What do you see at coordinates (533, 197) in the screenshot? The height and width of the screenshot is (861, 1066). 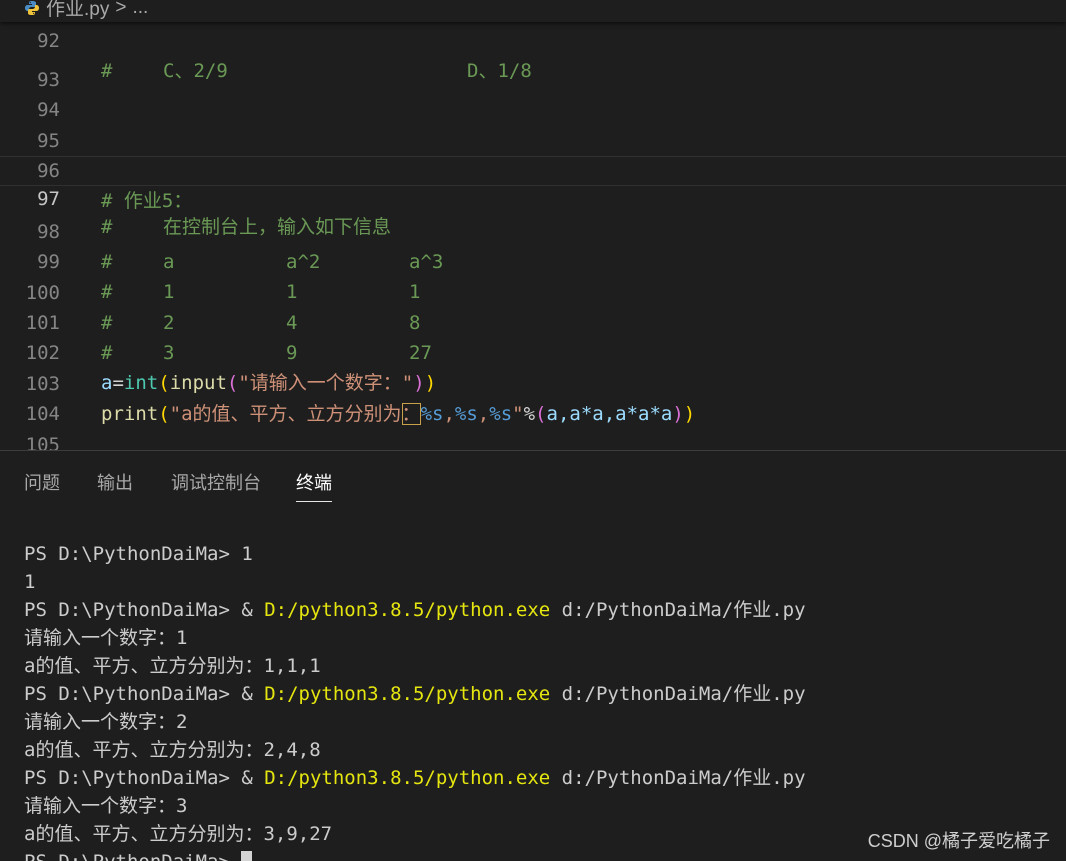 I see `current-code-line: 97 # 在控制台上，输入如下信息` at bounding box center [533, 197].